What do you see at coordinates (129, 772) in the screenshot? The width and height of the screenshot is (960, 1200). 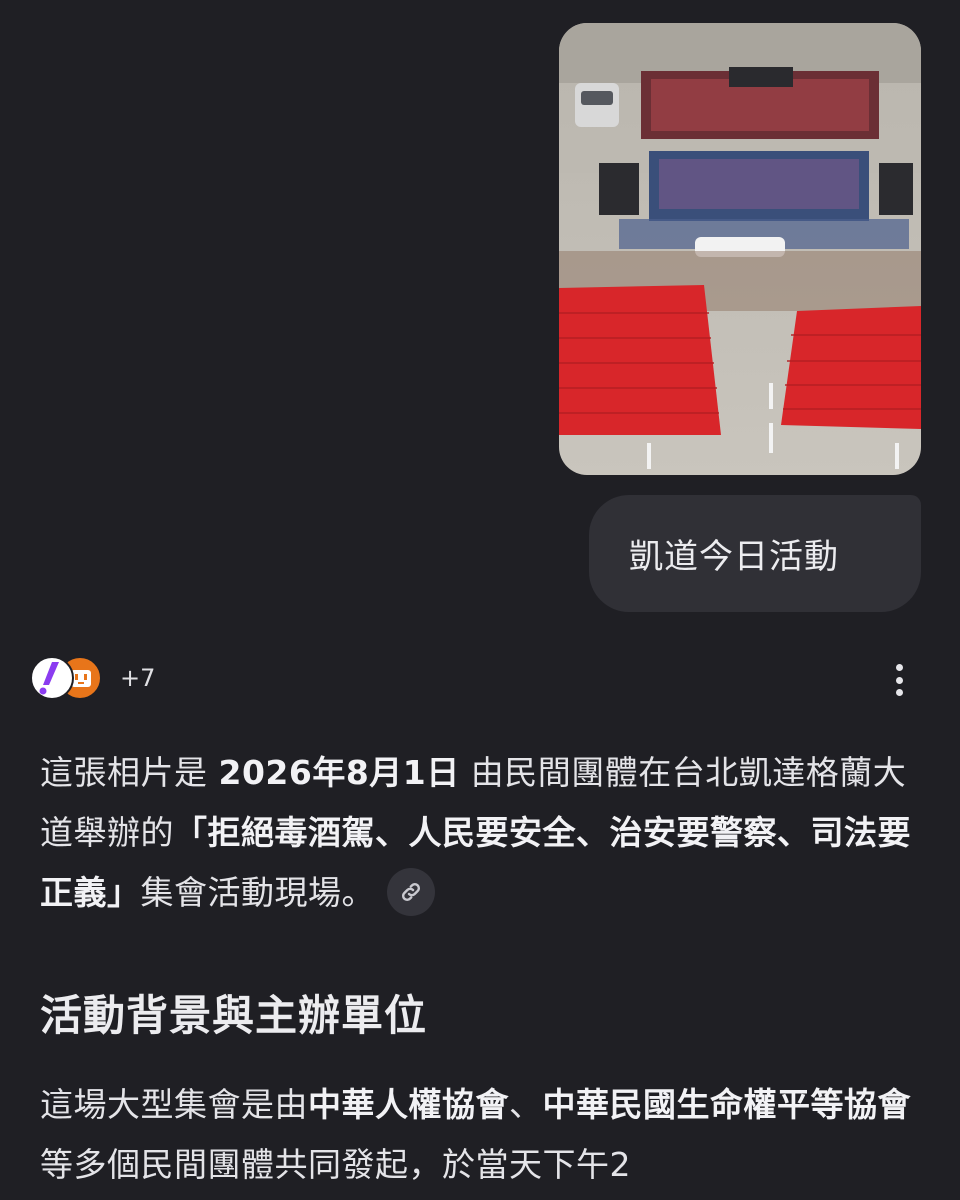 I see `para1-text-1: 這張相片是` at bounding box center [129, 772].